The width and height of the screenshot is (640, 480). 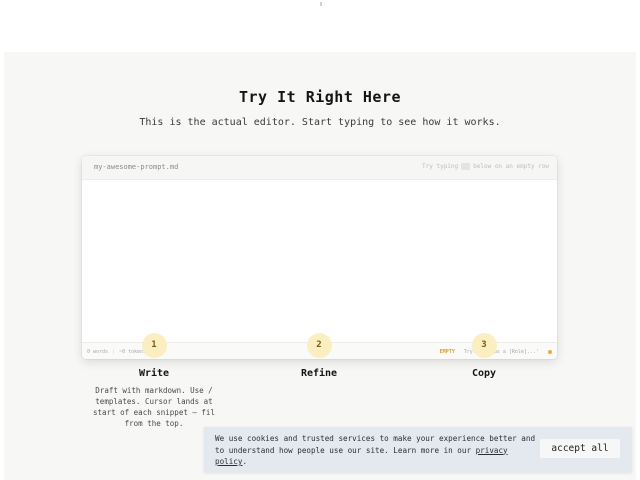 What do you see at coordinates (154, 373) in the screenshot?
I see `step-title: Write` at bounding box center [154, 373].